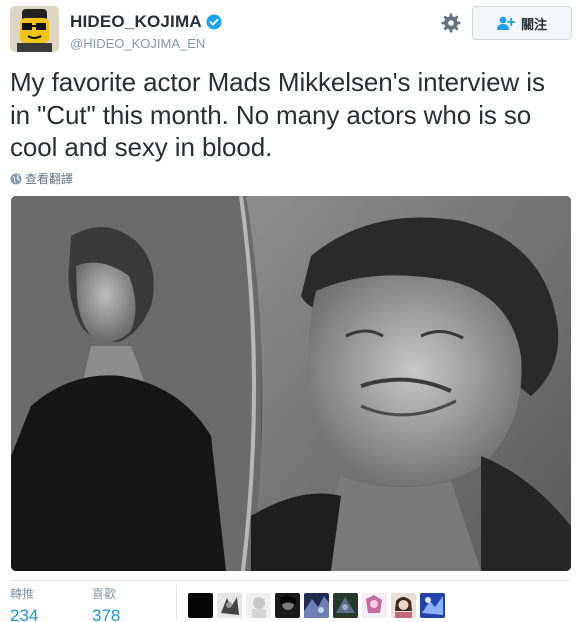  Describe the element at coordinates (34, 29) in the screenshot. I see `user-avatar` at that location.